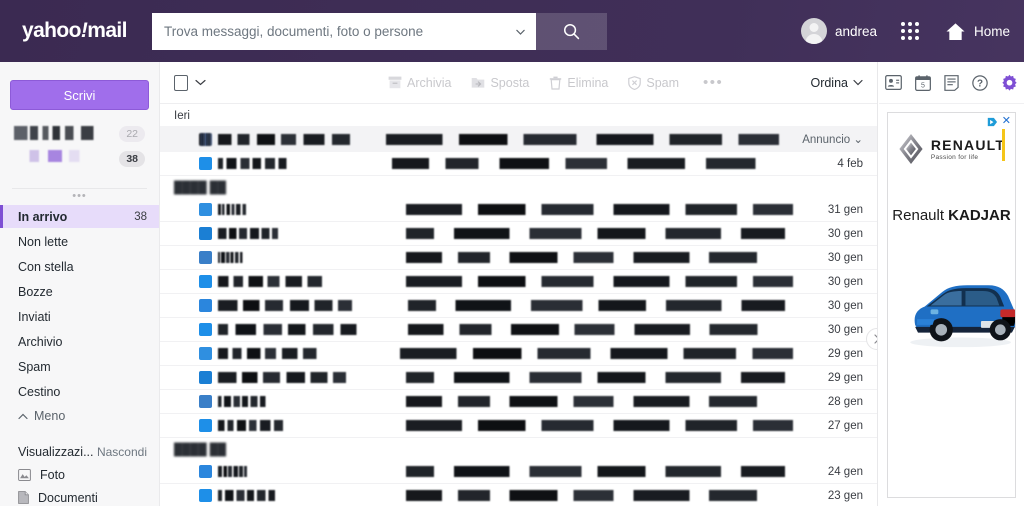 This screenshot has width=1024, height=506. I want to click on app-header: yahoo!mail andrea, so click(512, 31).